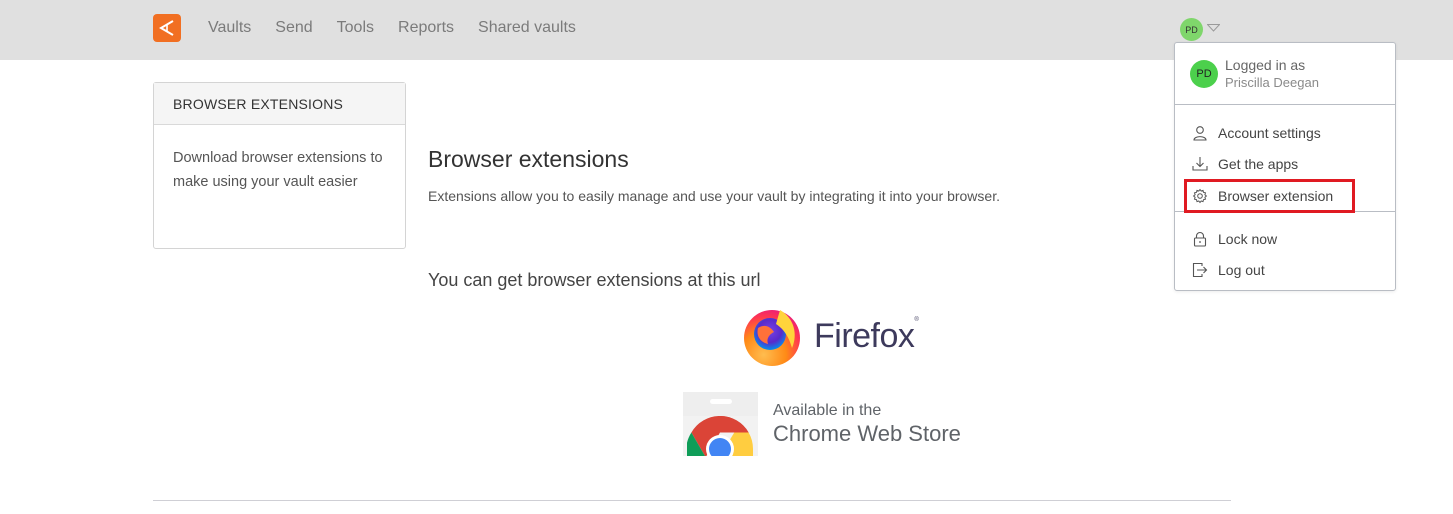 The height and width of the screenshot is (514, 1453). I want to click on firefox-extension-link: Firefox®, so click(830, 336).